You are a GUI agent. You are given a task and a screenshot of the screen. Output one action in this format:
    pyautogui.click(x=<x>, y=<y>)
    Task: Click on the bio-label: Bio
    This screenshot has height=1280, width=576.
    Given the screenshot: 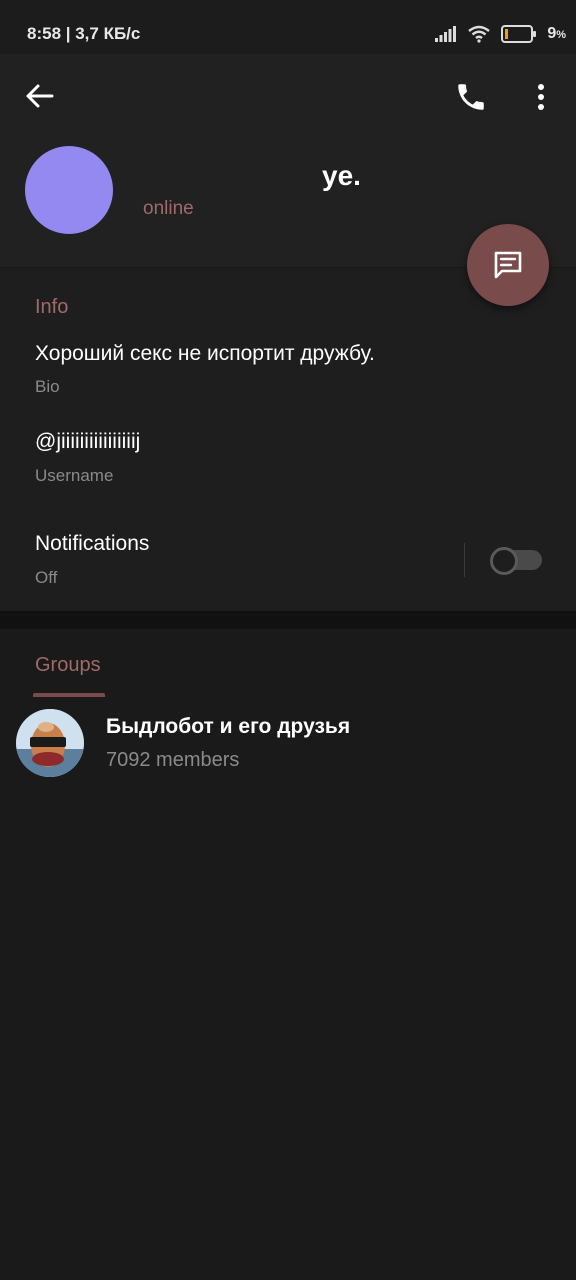 What is the action you would take?
    pyautogui.click(x=47, y=386)
    